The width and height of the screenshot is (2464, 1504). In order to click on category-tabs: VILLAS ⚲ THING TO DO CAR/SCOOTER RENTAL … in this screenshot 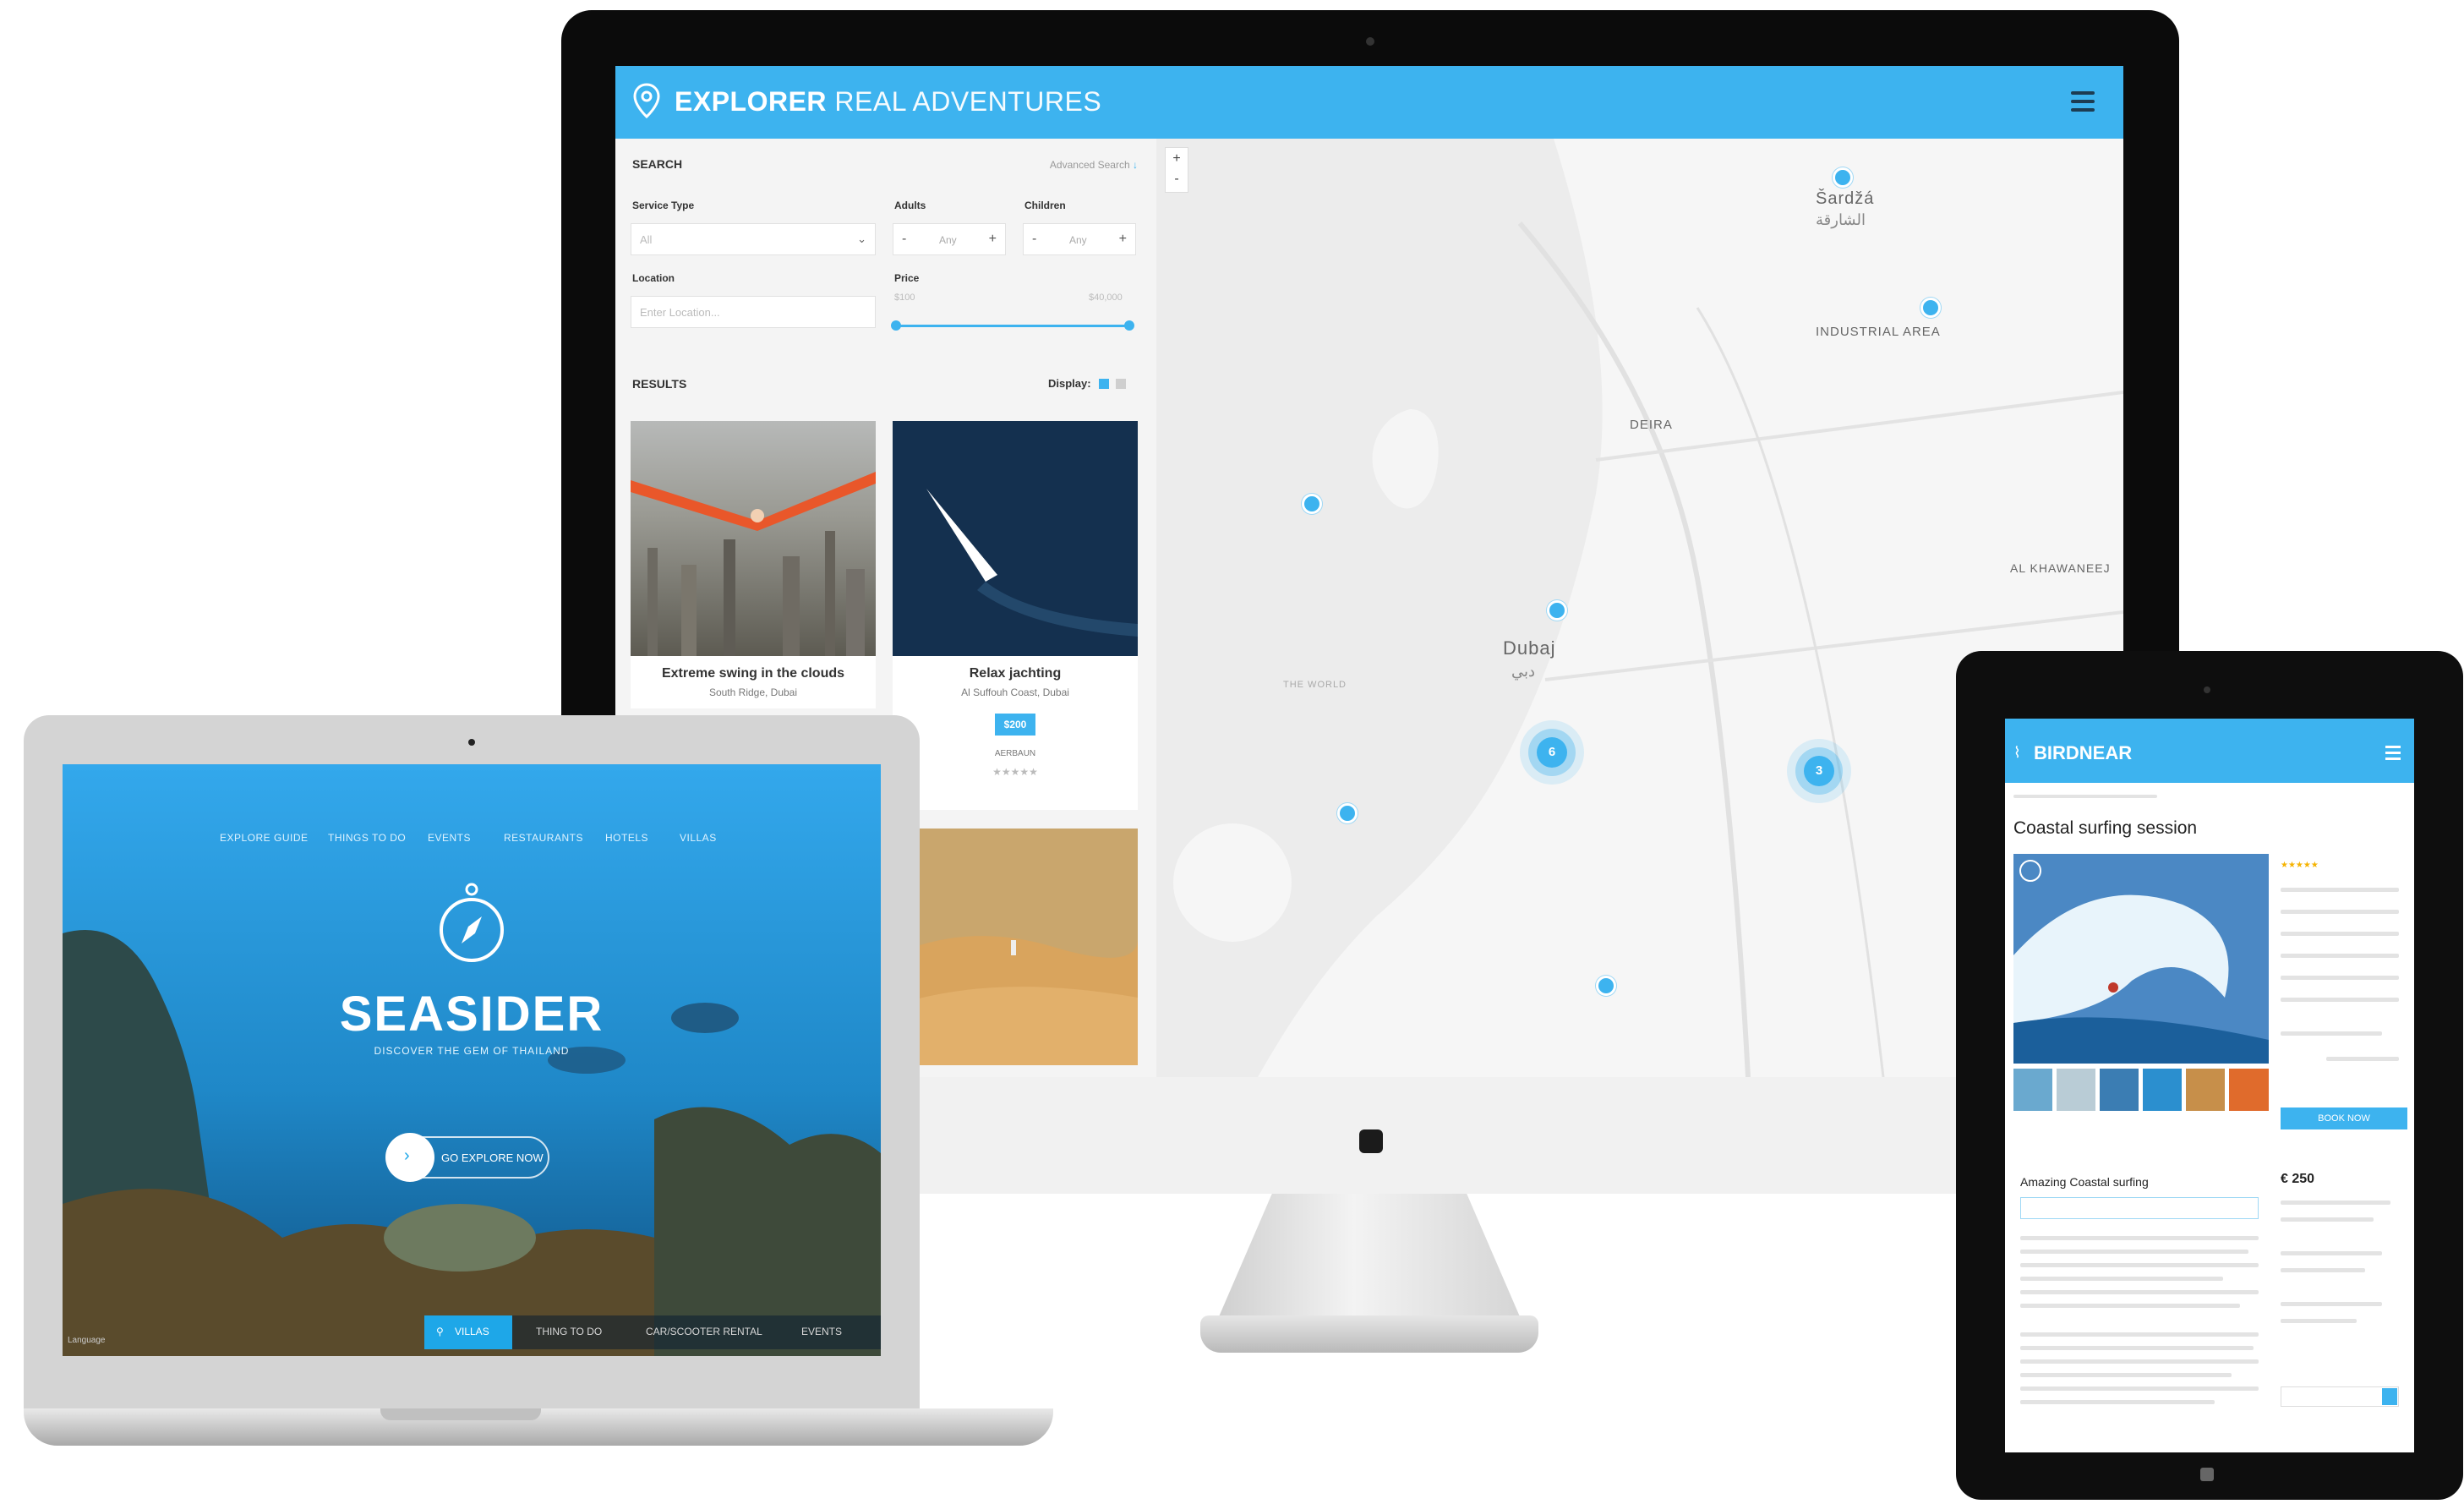, I will do `click(652, 1332)`.